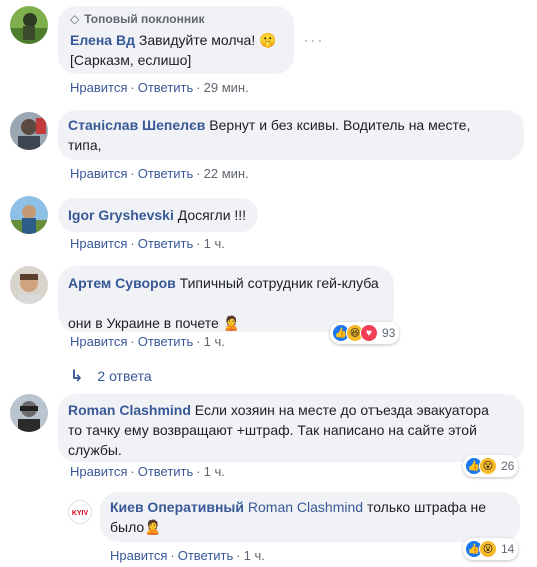  Describe the element at coordinates (226, 173) in the screenshot. I see `timestamp: 22 мин.` at that location.